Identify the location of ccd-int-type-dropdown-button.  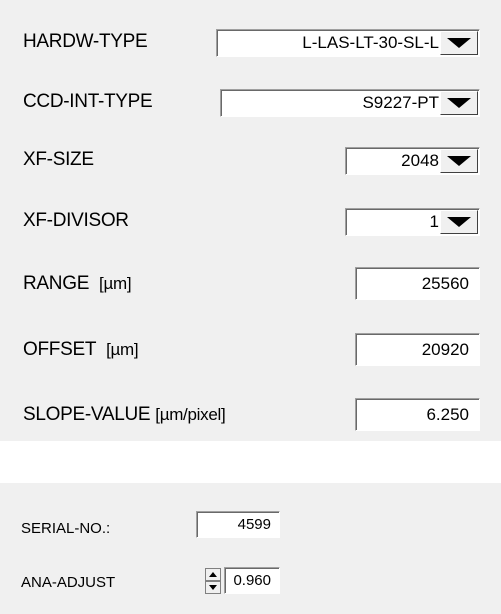
(459, 103).